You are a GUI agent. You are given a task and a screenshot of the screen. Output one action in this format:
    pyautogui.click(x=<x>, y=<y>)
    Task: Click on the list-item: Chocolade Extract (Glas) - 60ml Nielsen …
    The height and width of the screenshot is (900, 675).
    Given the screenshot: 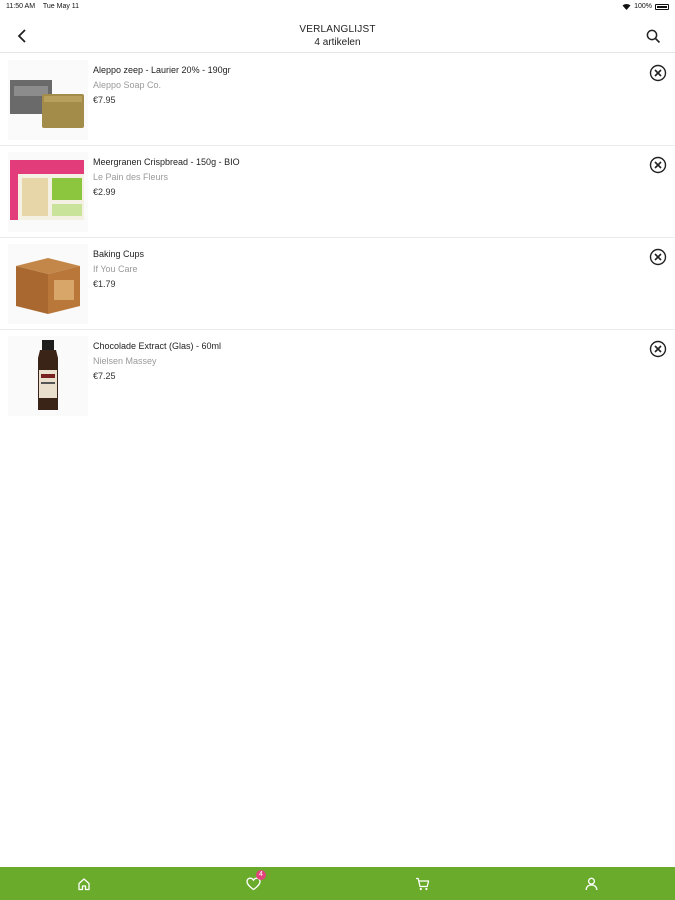 What is the action you would take?
    pyautogui.click(x=337, y=376)
    